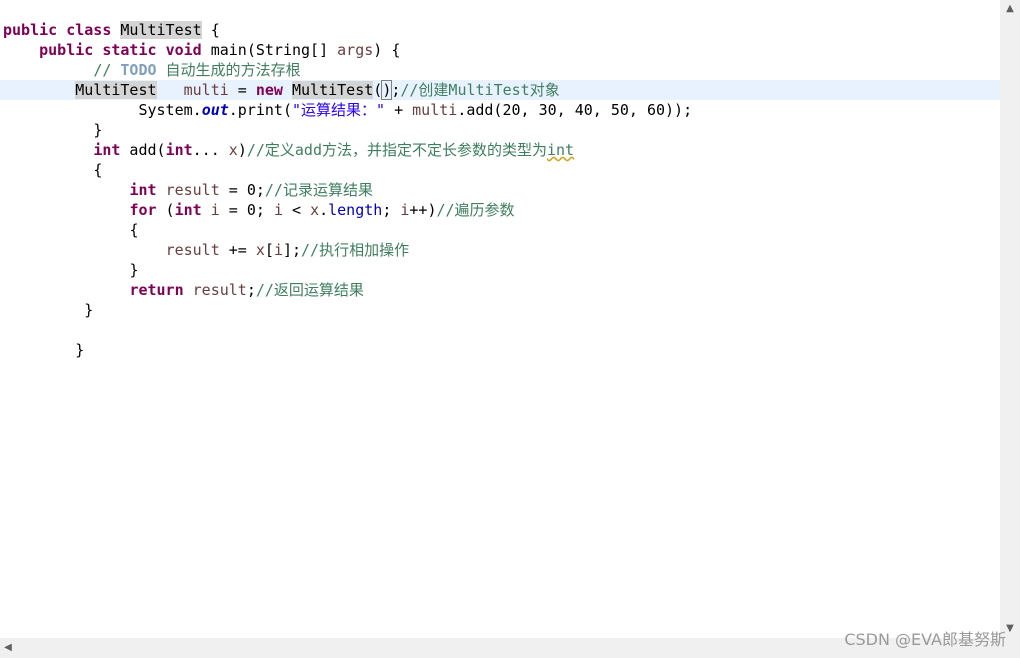 The height and width of the screenshot is (658, 1020). I want to click on scroll-left-icon: ◀, so click(8, 648).